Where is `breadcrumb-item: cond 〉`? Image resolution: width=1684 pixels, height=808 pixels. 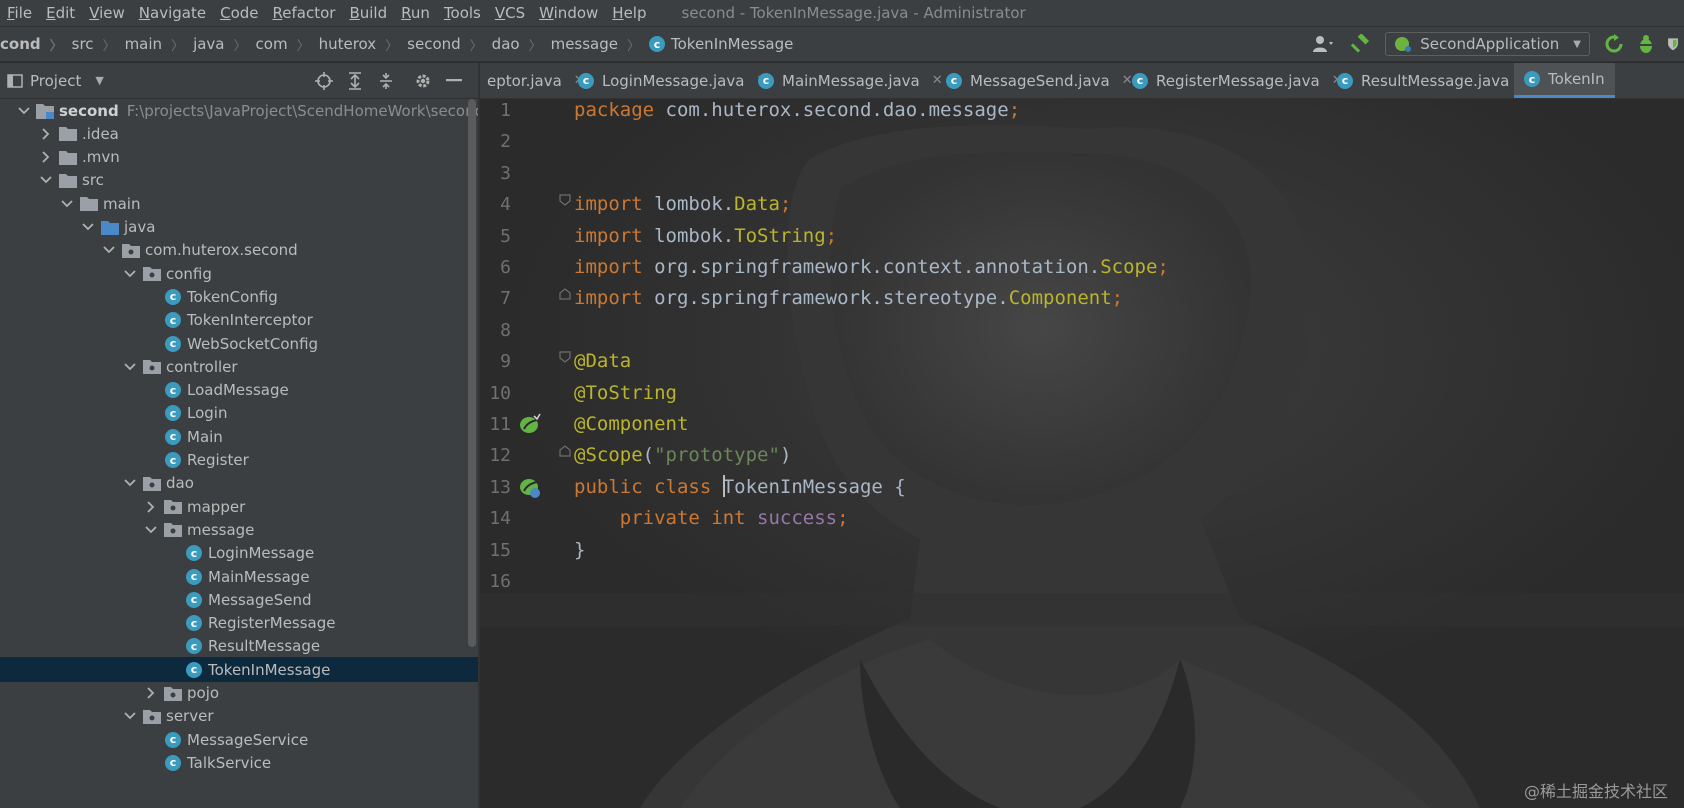
breadcrumb-item: cond 〉 is located at coordinates (36, 44).